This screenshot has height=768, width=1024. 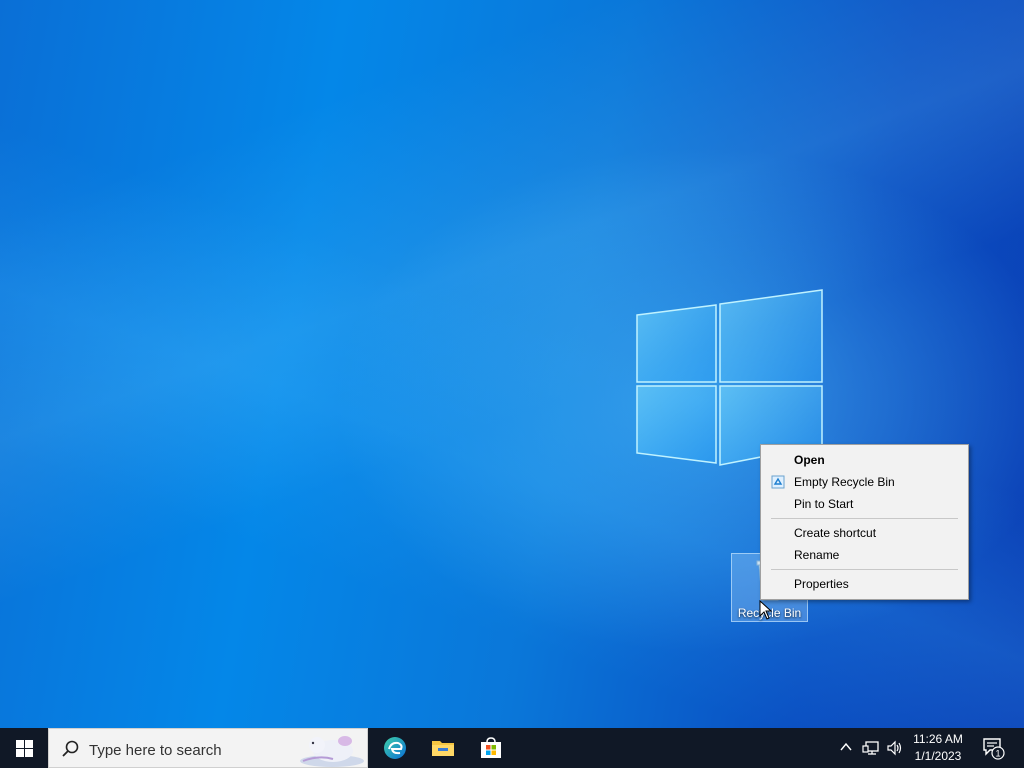 What do you see at coordinates (332, 751) in the screenshot?
I see `search-highlight-illustration-icon` at bounding box center [332, 751].